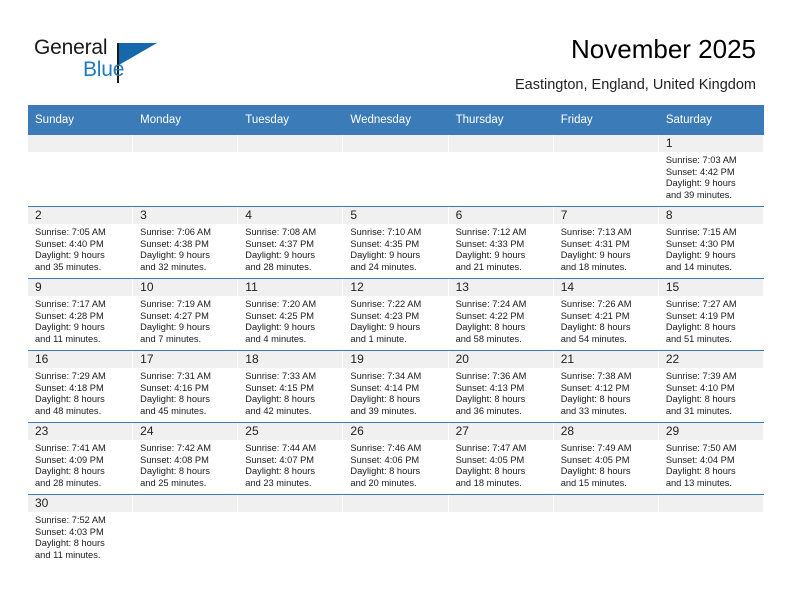 This screenshot has width=792, height=612. What do you see at coordinates (488, 266) in the screenshot?
I see `daylight-duration-line2: and 21 minutes.` at bounding box center [488, 266].